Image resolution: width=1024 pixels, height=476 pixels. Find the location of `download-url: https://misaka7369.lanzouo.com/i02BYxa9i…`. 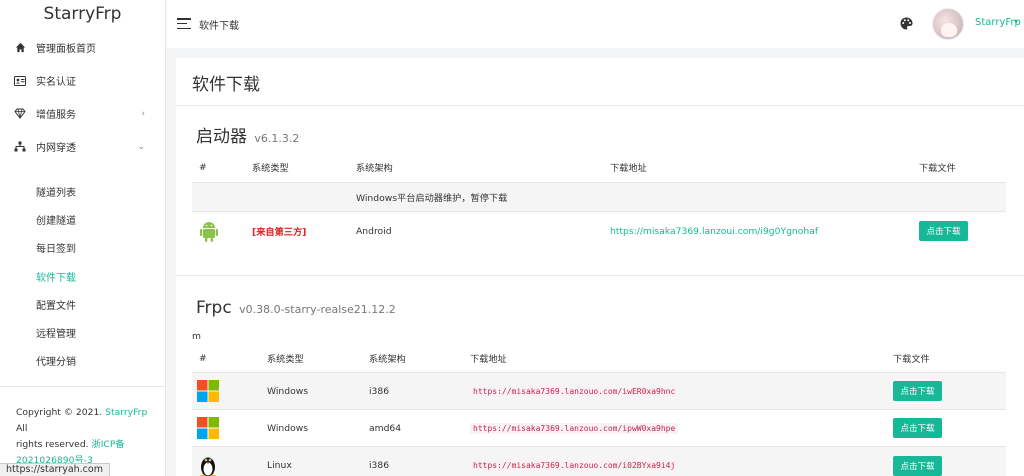

download-url: https://misaka7369.lanzouo.com/i02BYxa9i… is located at coordinates (574, 465).